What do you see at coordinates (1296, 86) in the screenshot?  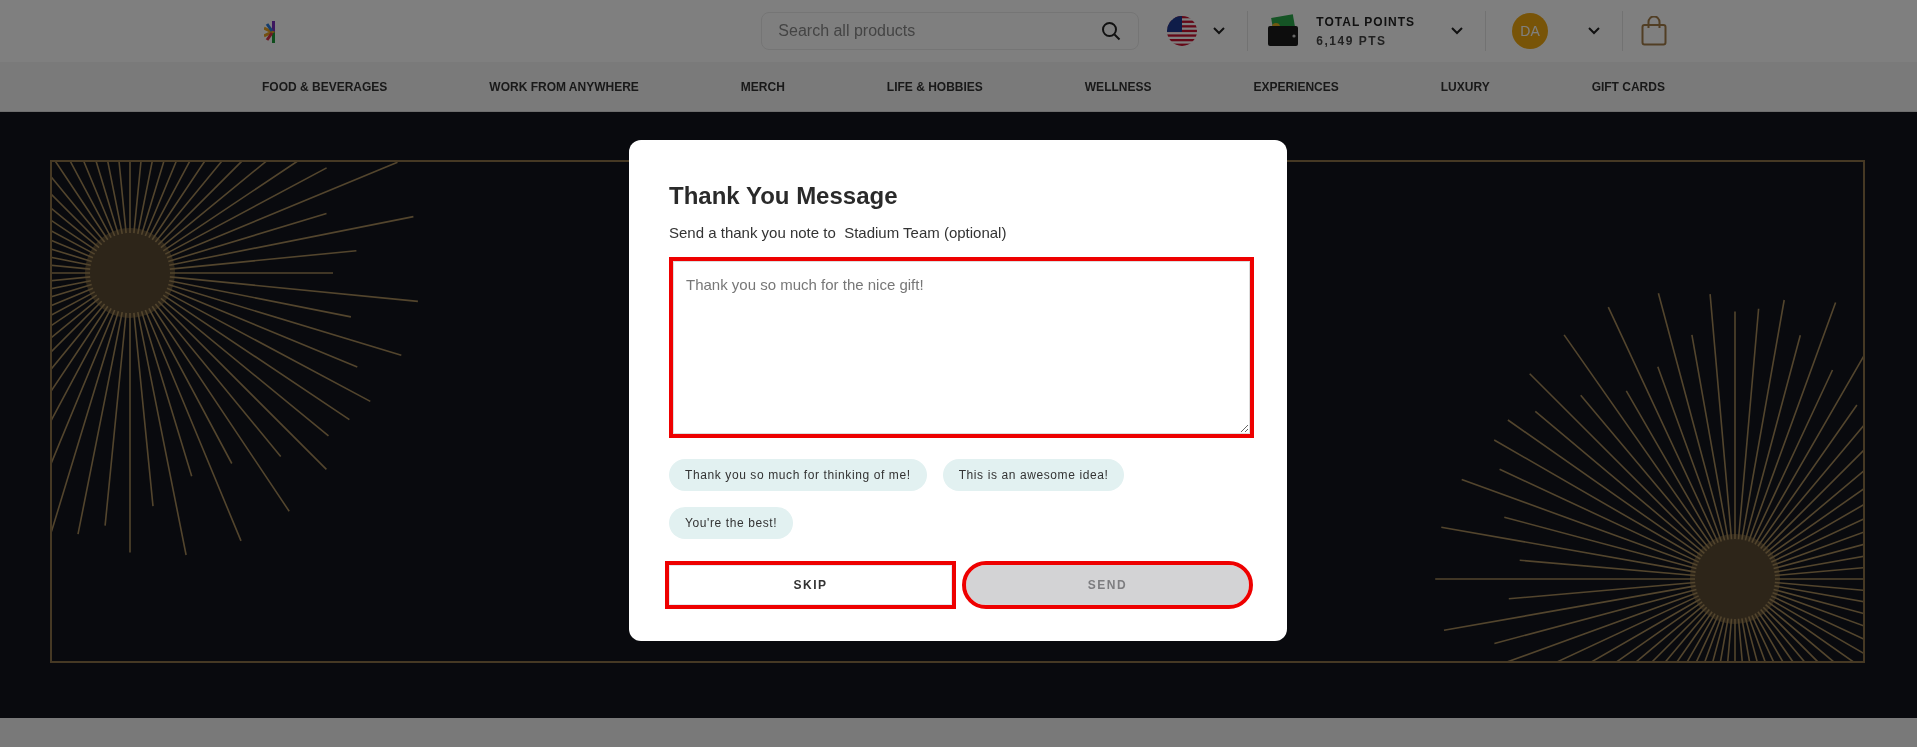 I see `nav-link: EXPERIENCES` at bounding box center [1296, 86].